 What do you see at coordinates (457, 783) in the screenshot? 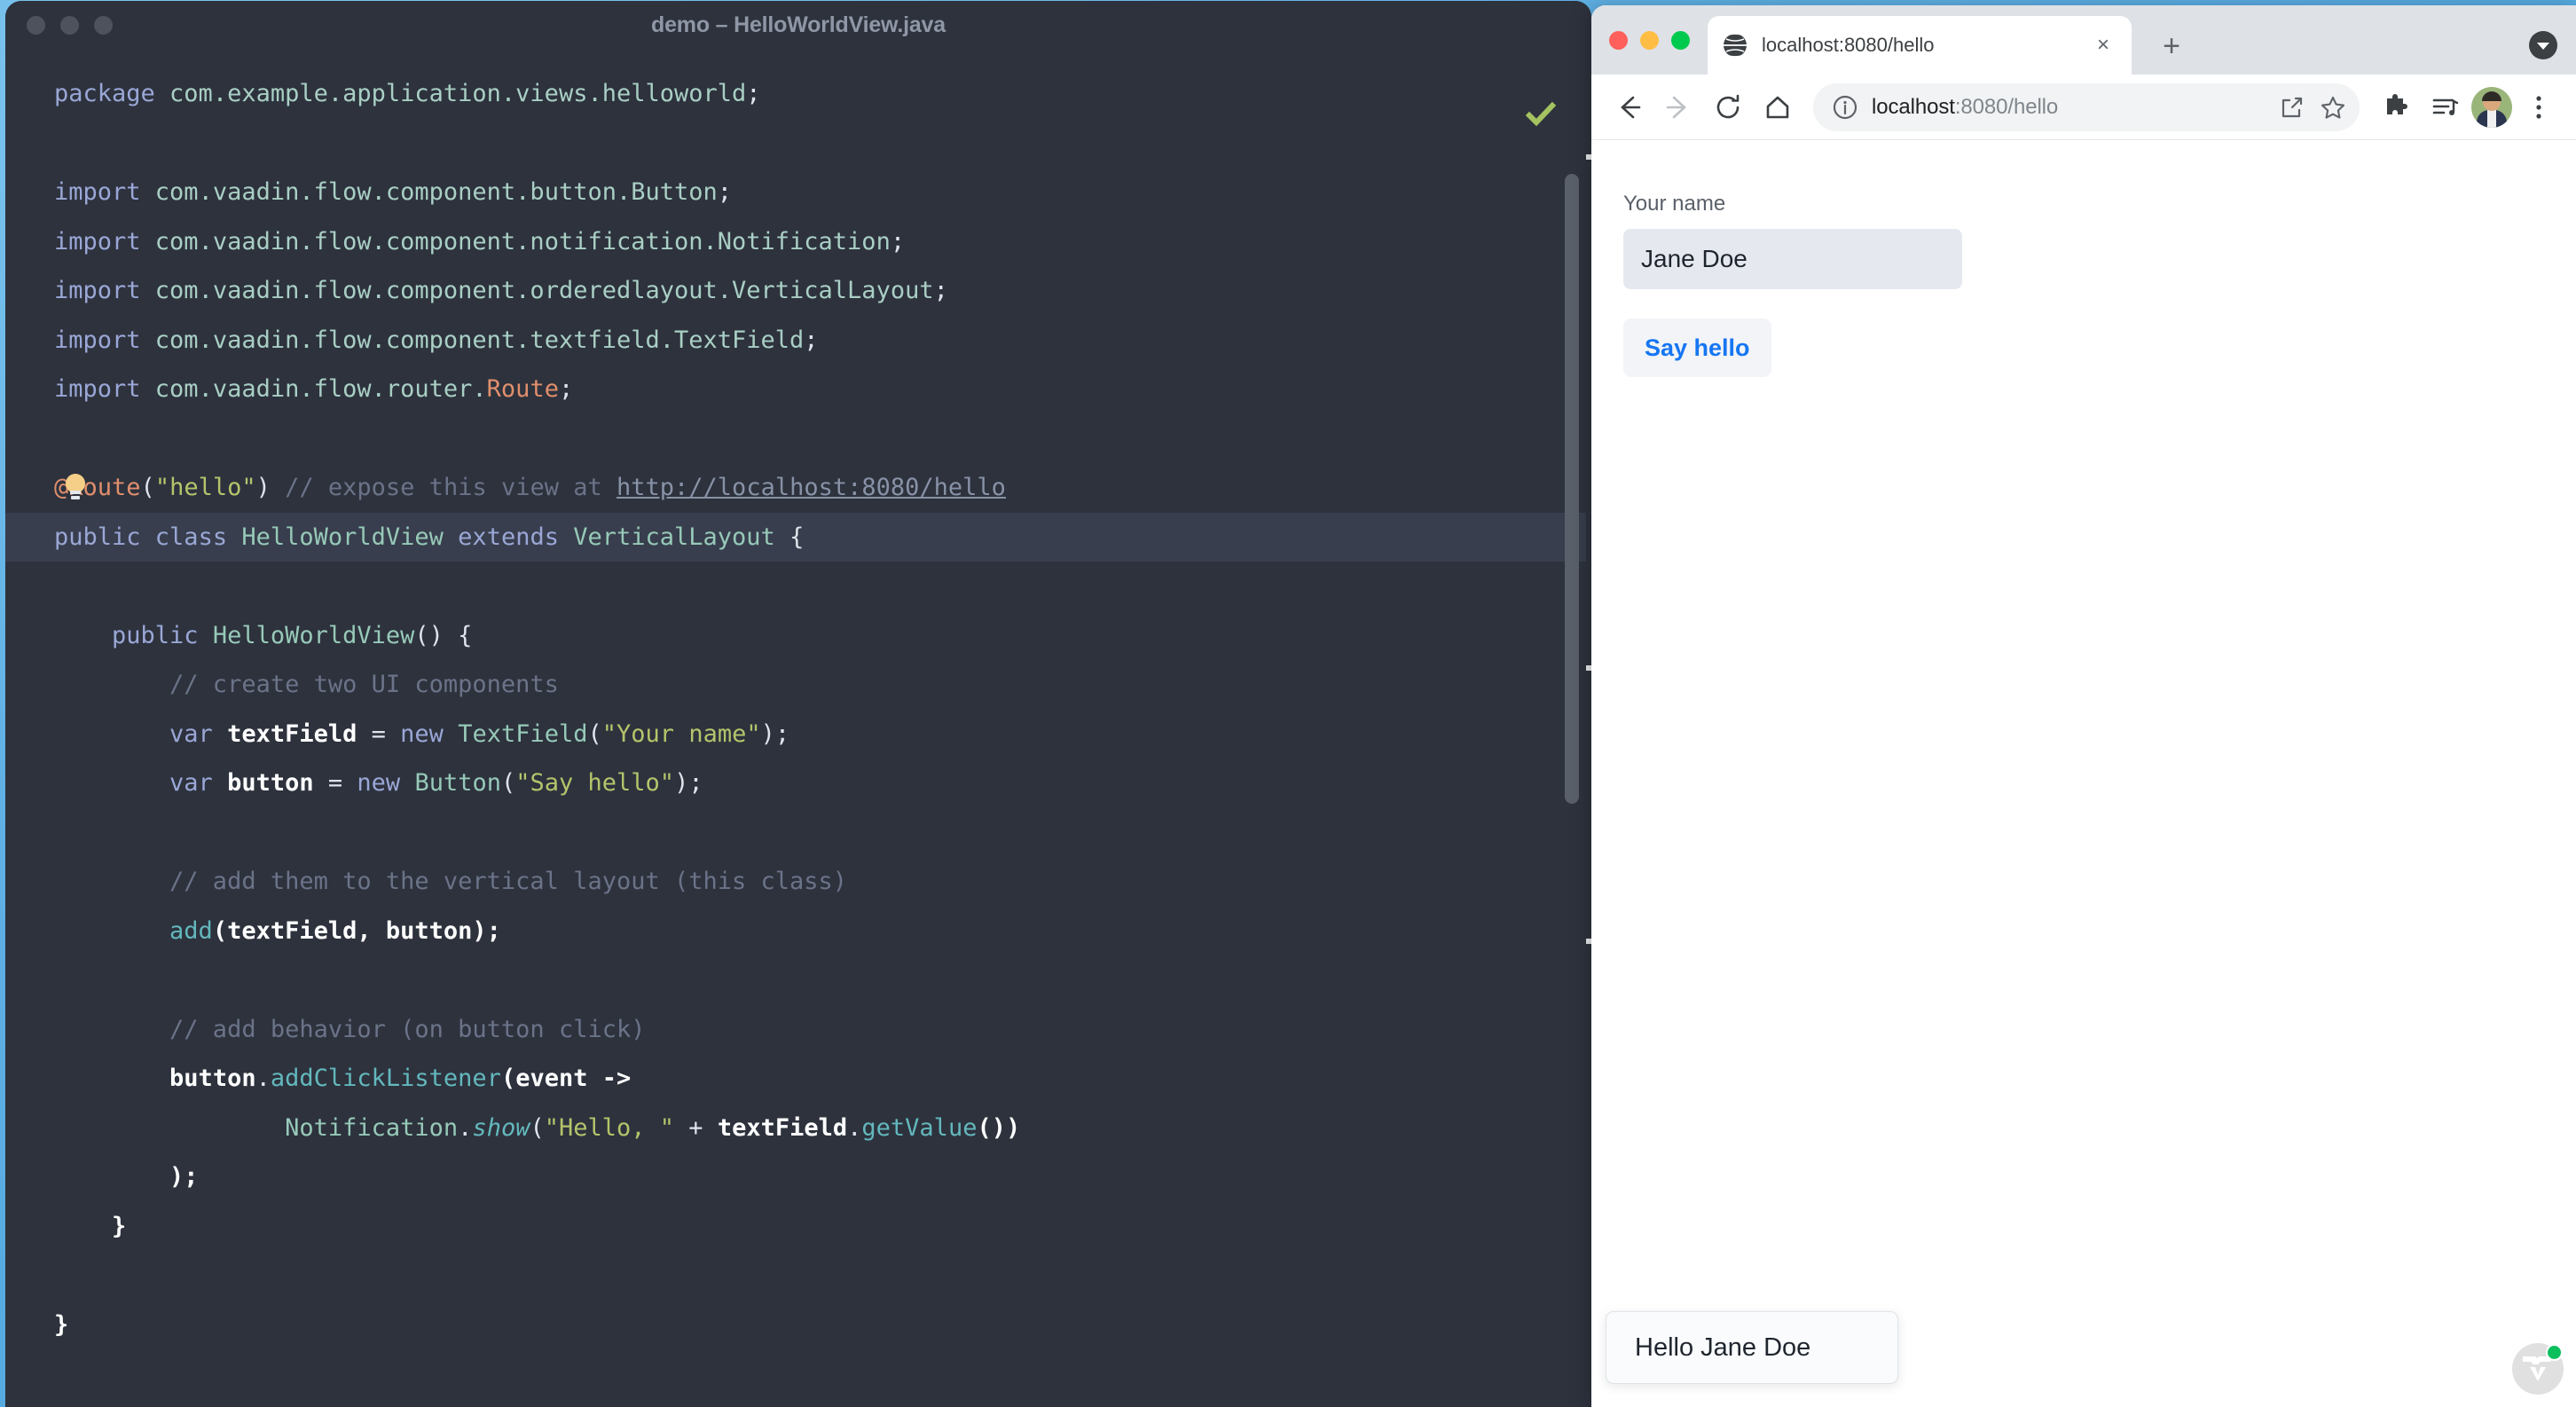
I see `code-token: Button` at bounding box center [457, 783].